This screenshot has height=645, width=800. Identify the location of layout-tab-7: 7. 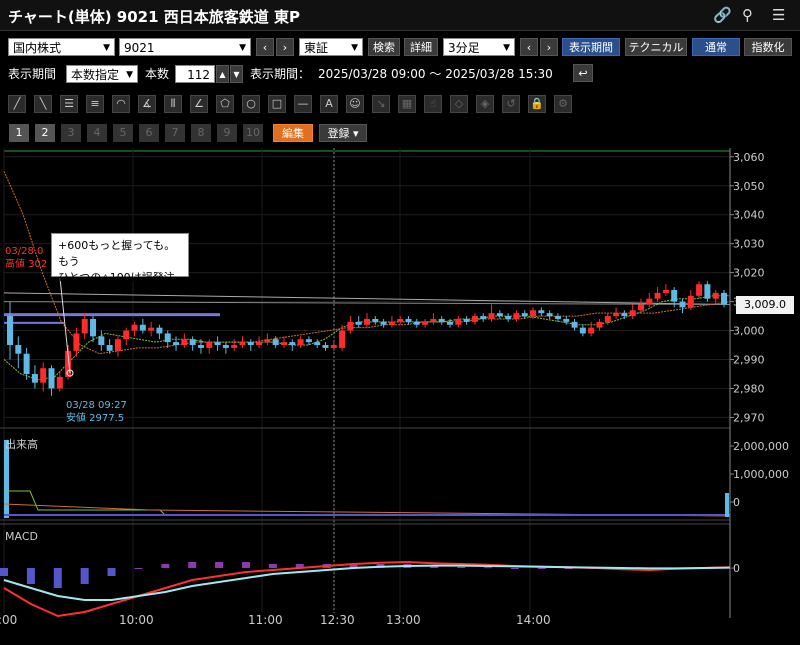
(175, 133).